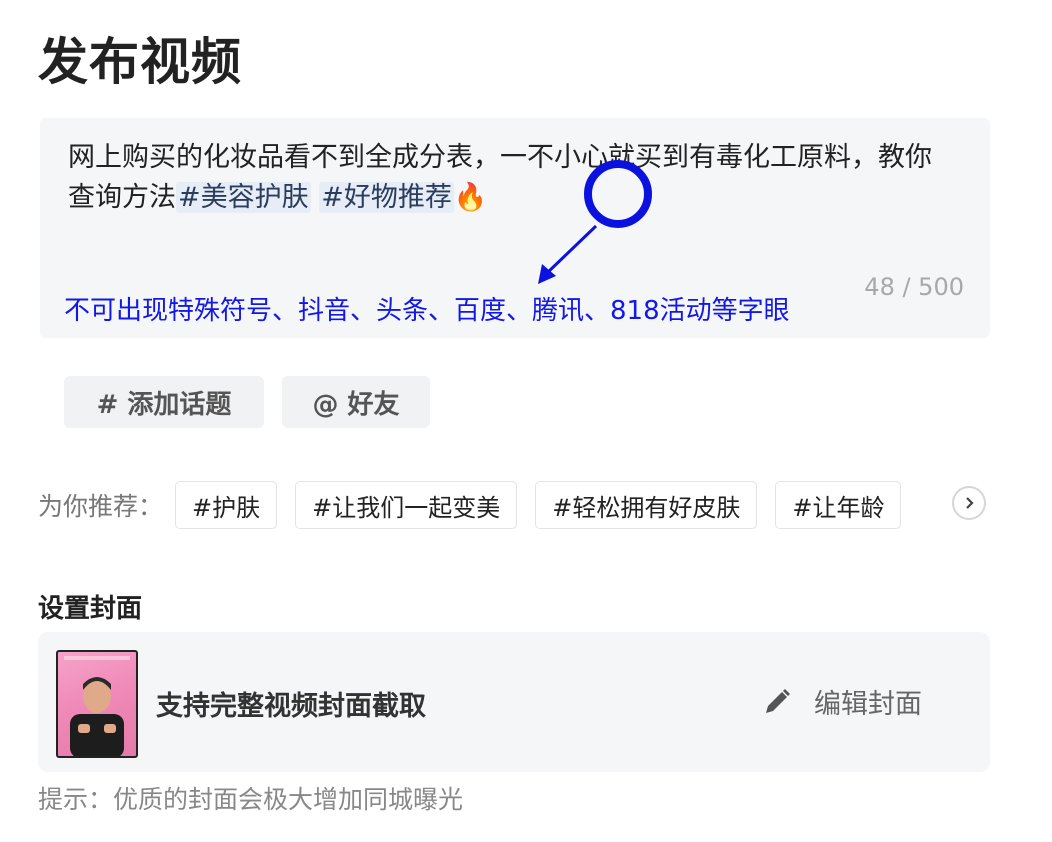  What do you see at coordinates (226, 505) in the screenshot?
I see `recommend-chip: #护肤` at bounding box center [226, 505].